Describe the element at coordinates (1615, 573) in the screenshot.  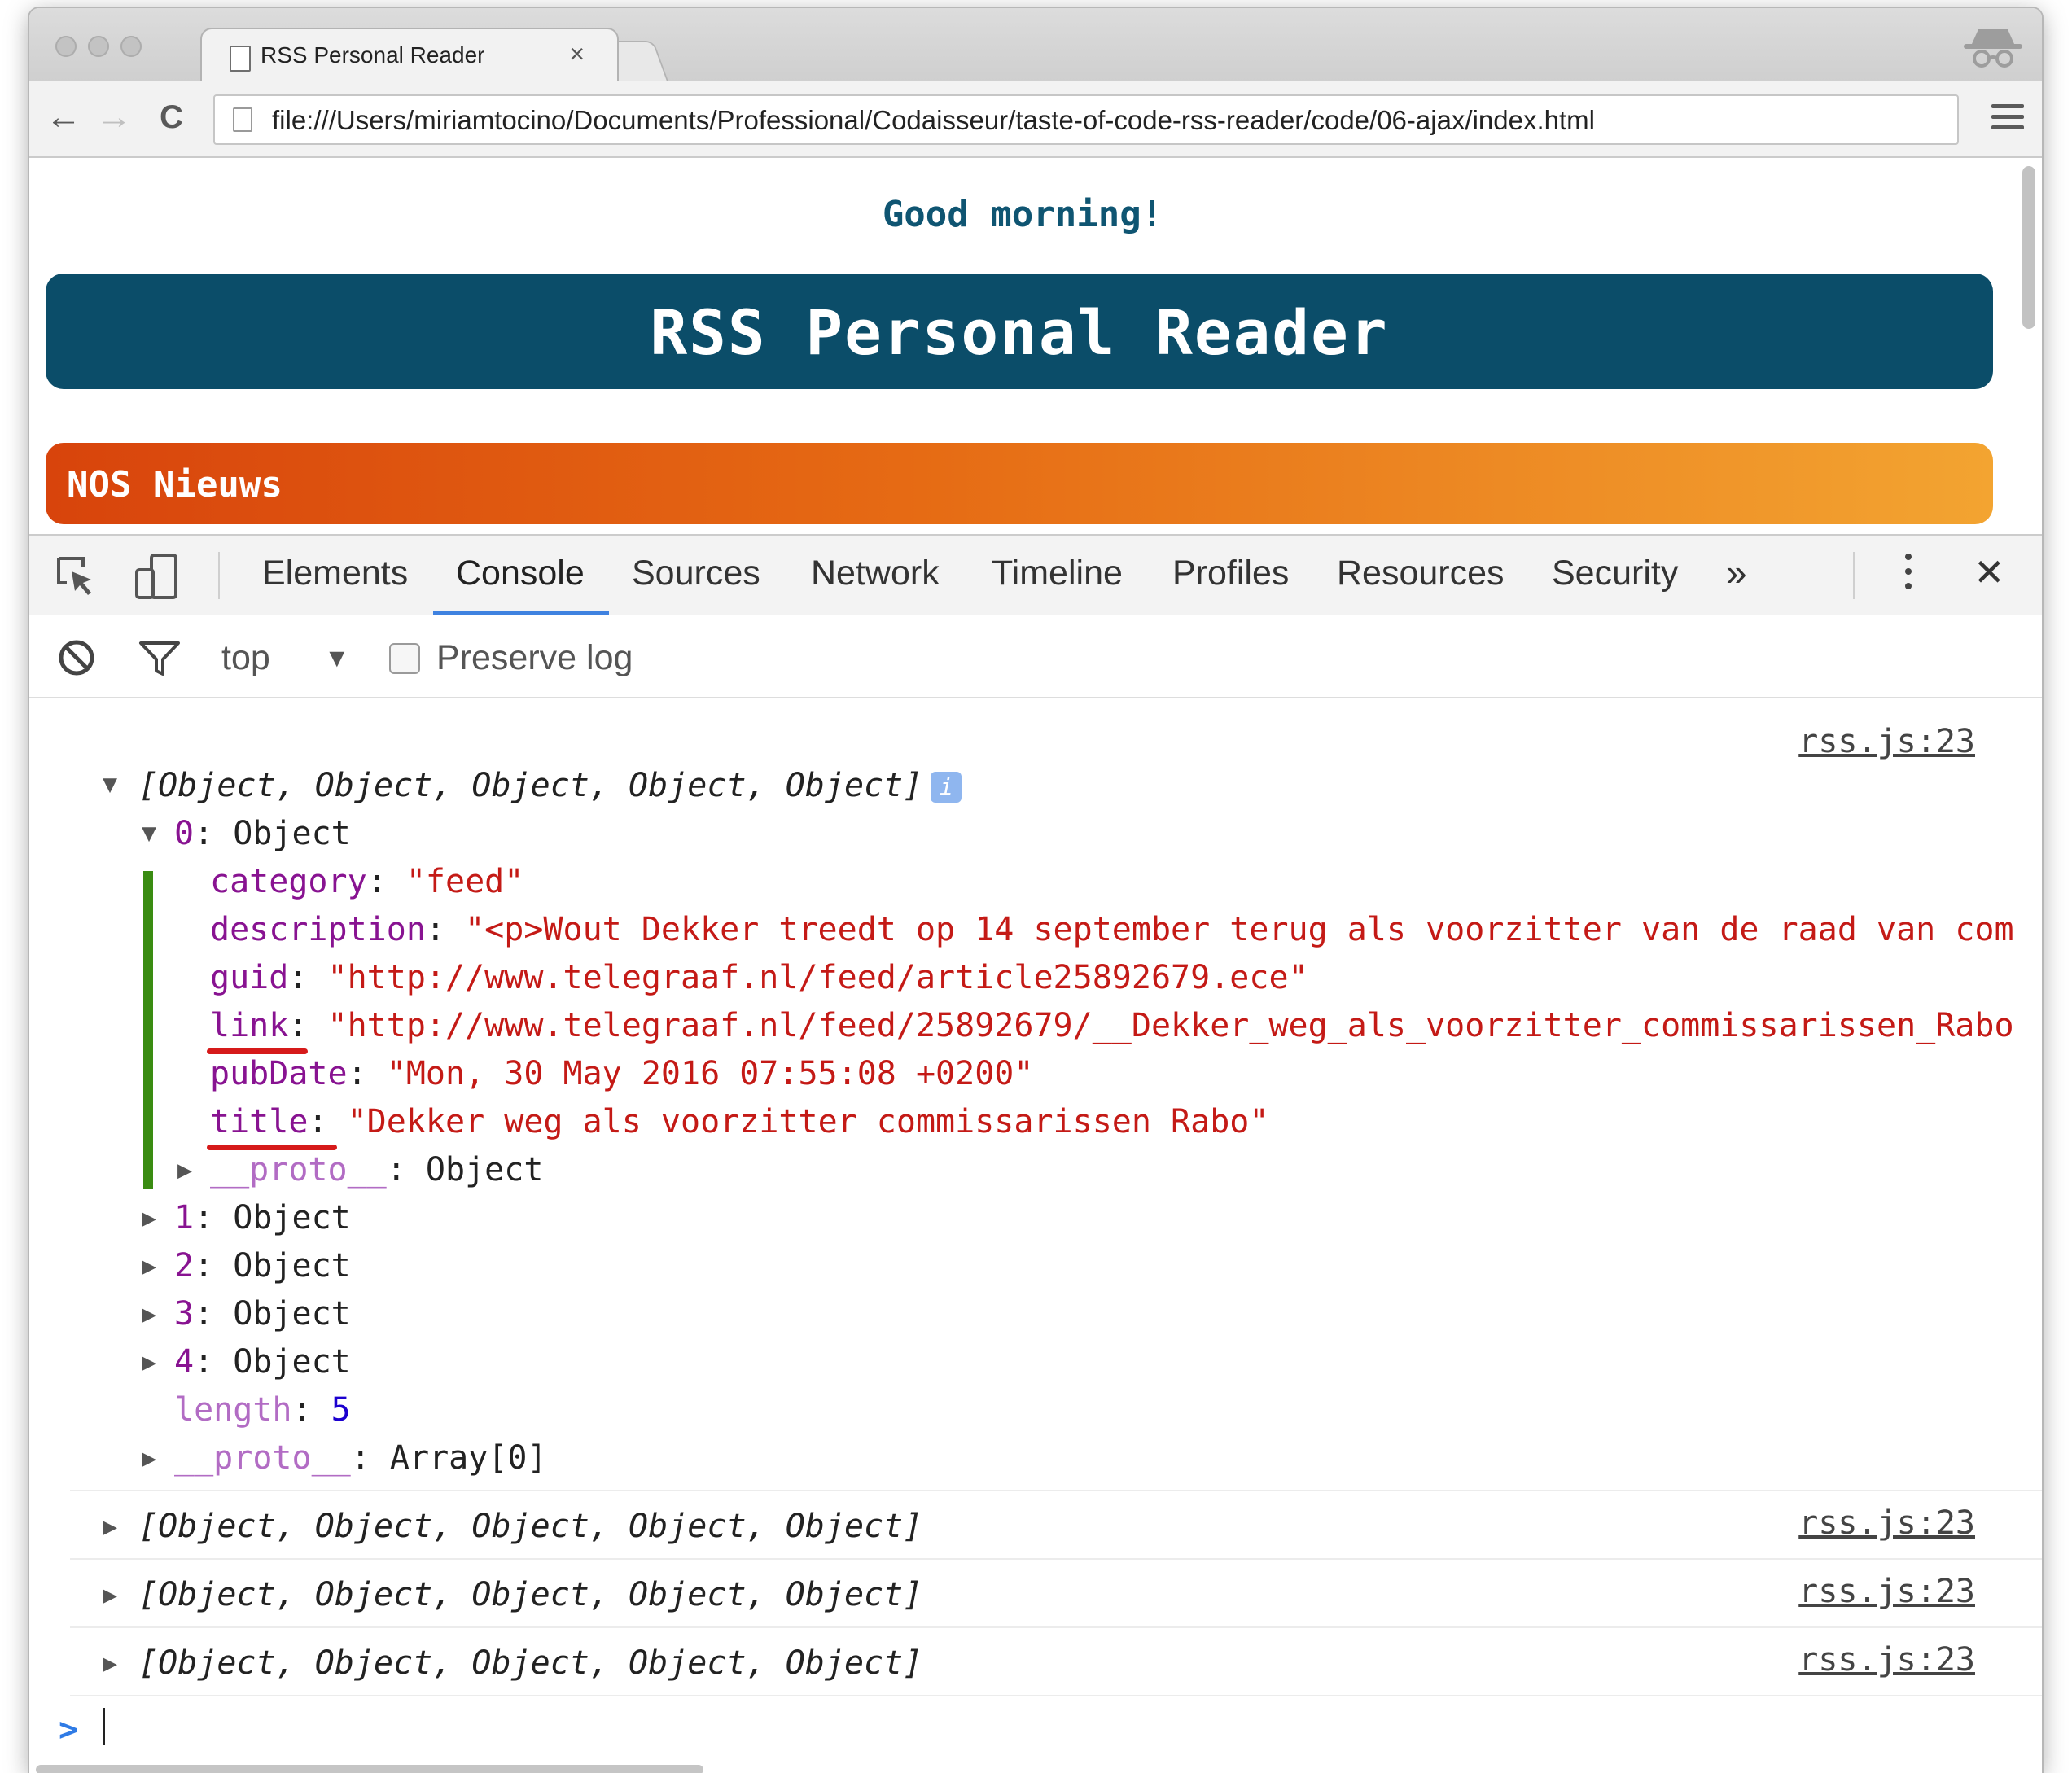
I see `tab-security: Security` at that location.